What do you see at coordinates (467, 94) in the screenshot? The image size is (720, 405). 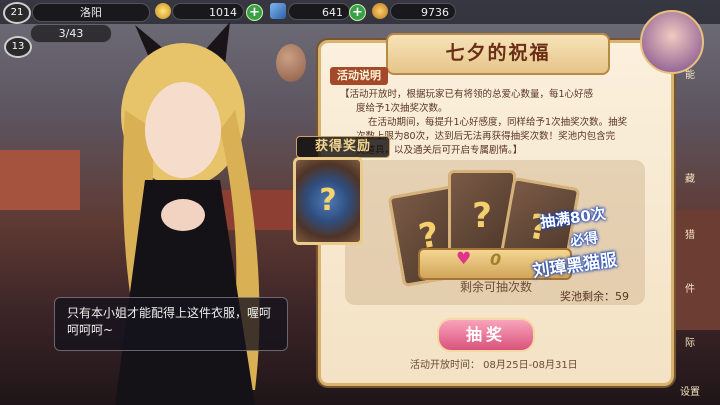 I see `rule-text: 【活动开放时，根据玩家已有将领的总爱心数量，每1心好感` at bounding box center [467, 94].